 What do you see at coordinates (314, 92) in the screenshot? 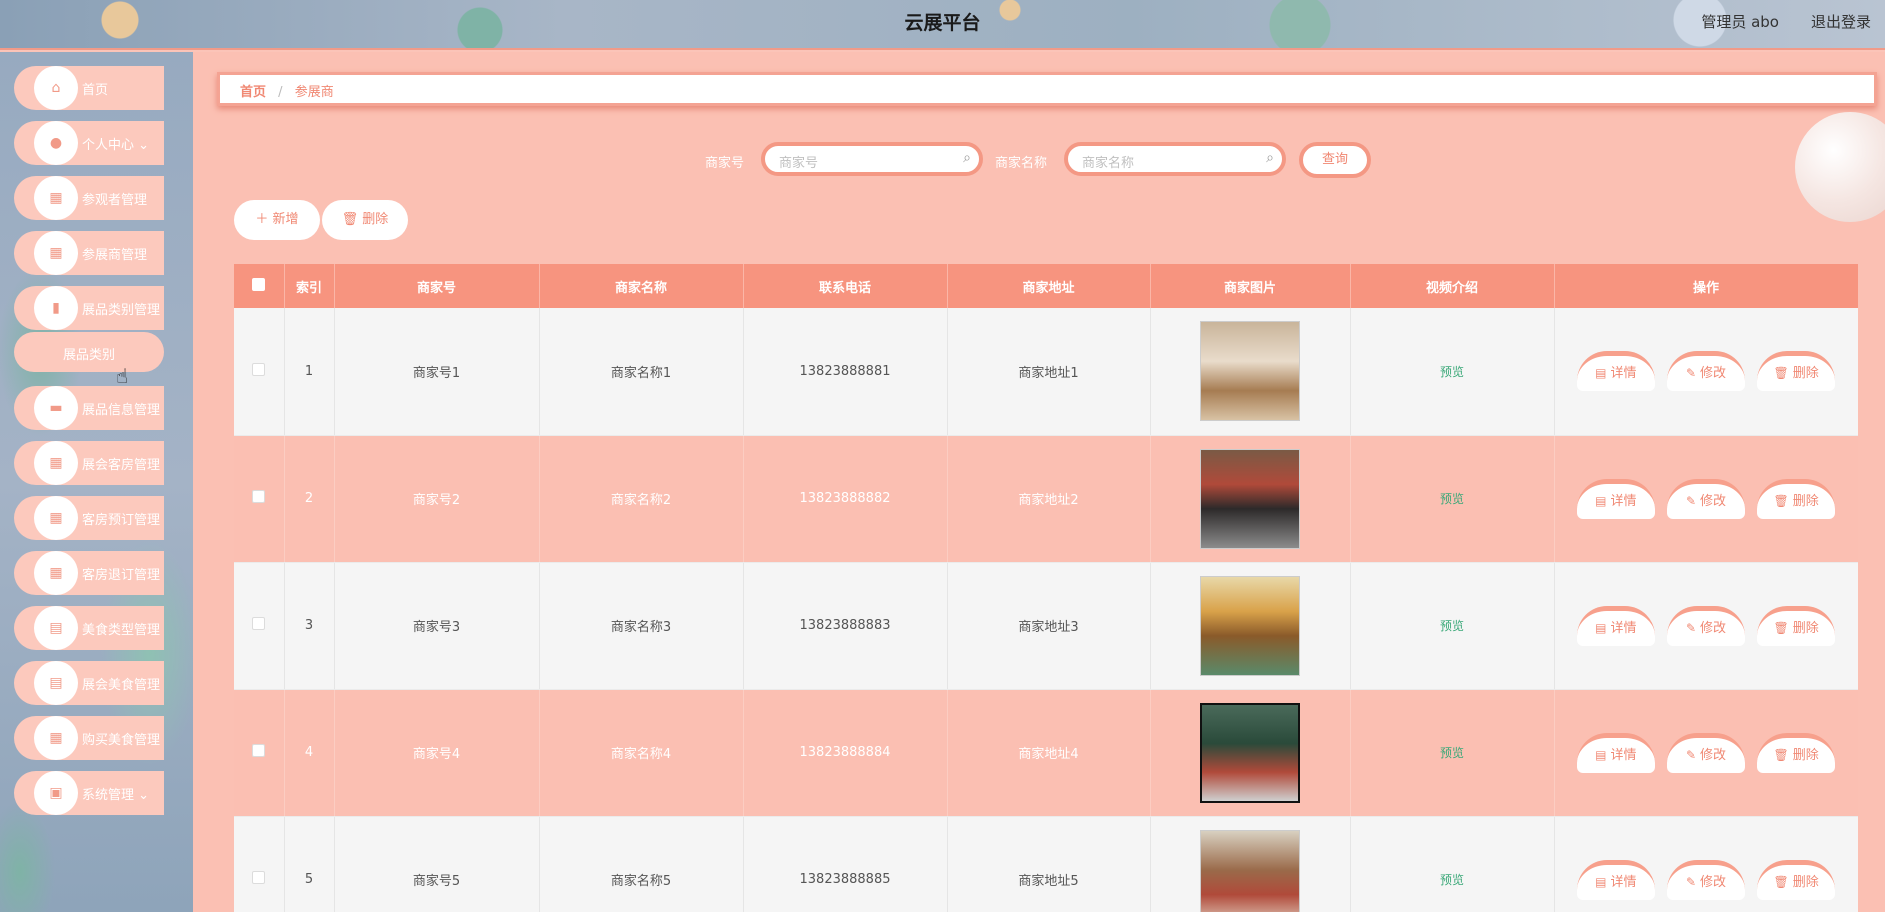
I see `breadcrumb-current: 参展商` at bounding box center [314, 92].